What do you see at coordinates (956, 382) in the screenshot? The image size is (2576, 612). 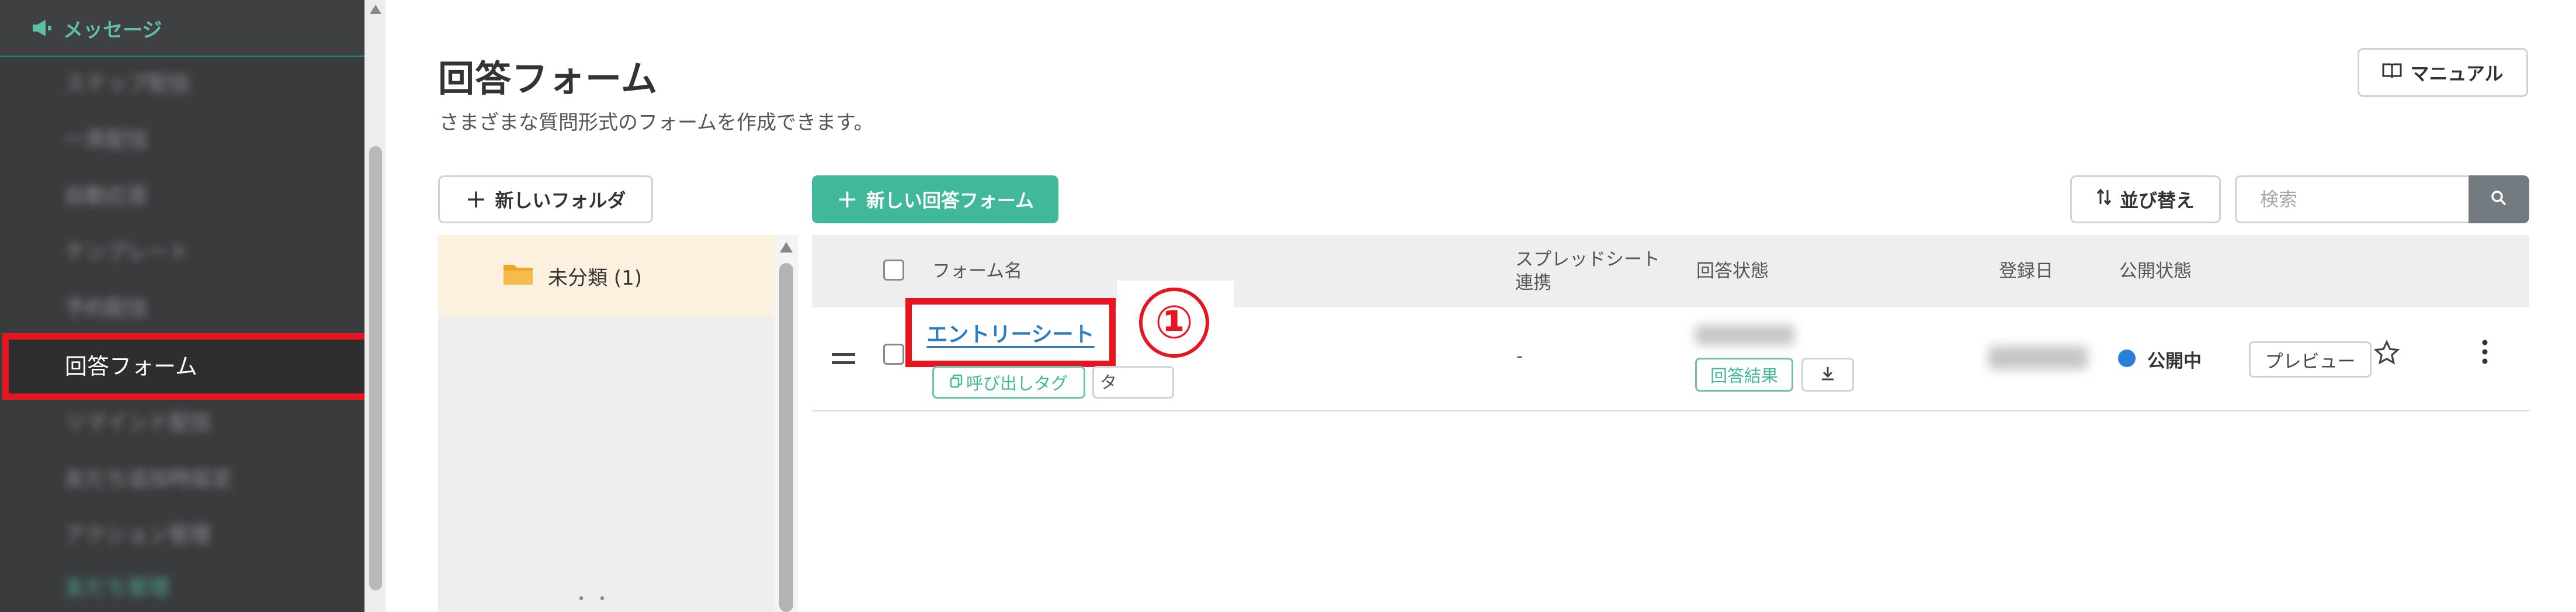 I see `copy-icon` at bounding box center [956, 382].